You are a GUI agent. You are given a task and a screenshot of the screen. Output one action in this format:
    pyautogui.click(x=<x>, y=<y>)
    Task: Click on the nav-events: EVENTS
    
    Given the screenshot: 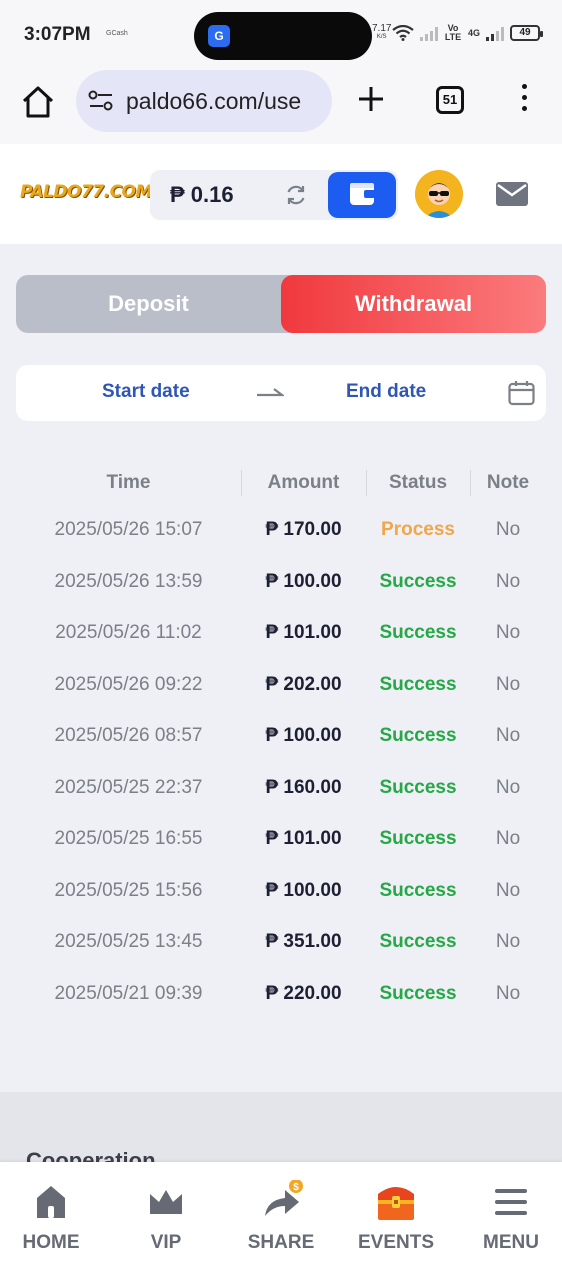 What is the action you would take?
    pyautogui.click(x=396, y=1217)
    